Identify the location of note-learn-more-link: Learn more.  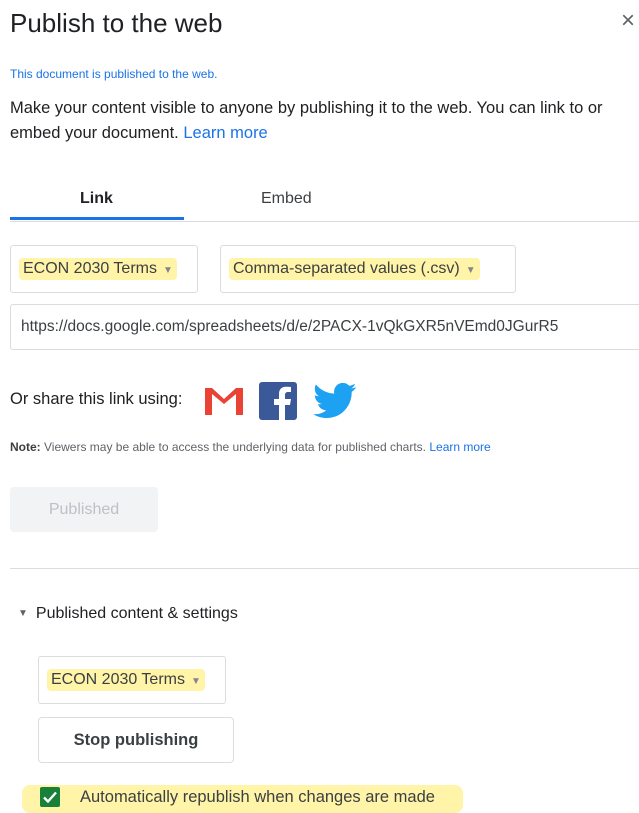
(459, 447).